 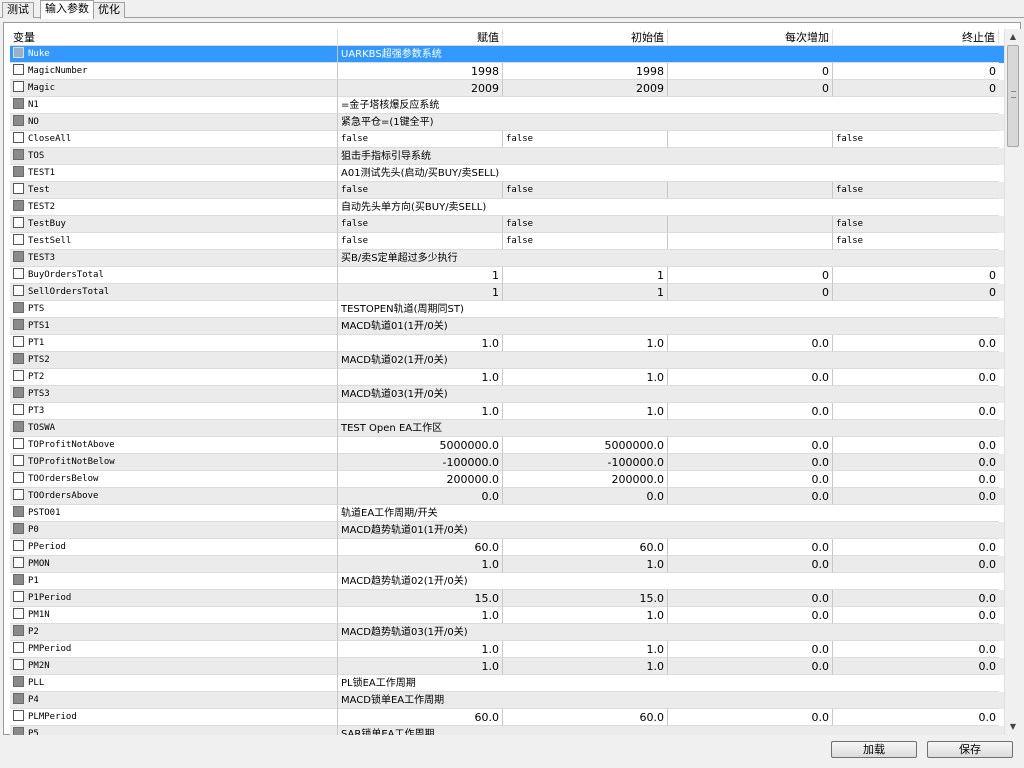 What do you see at coordinates (515, 71) in the screenshot?
I see `table-row: MagicNumber 1998 1998 0 0` at bounding box center [515, 71].